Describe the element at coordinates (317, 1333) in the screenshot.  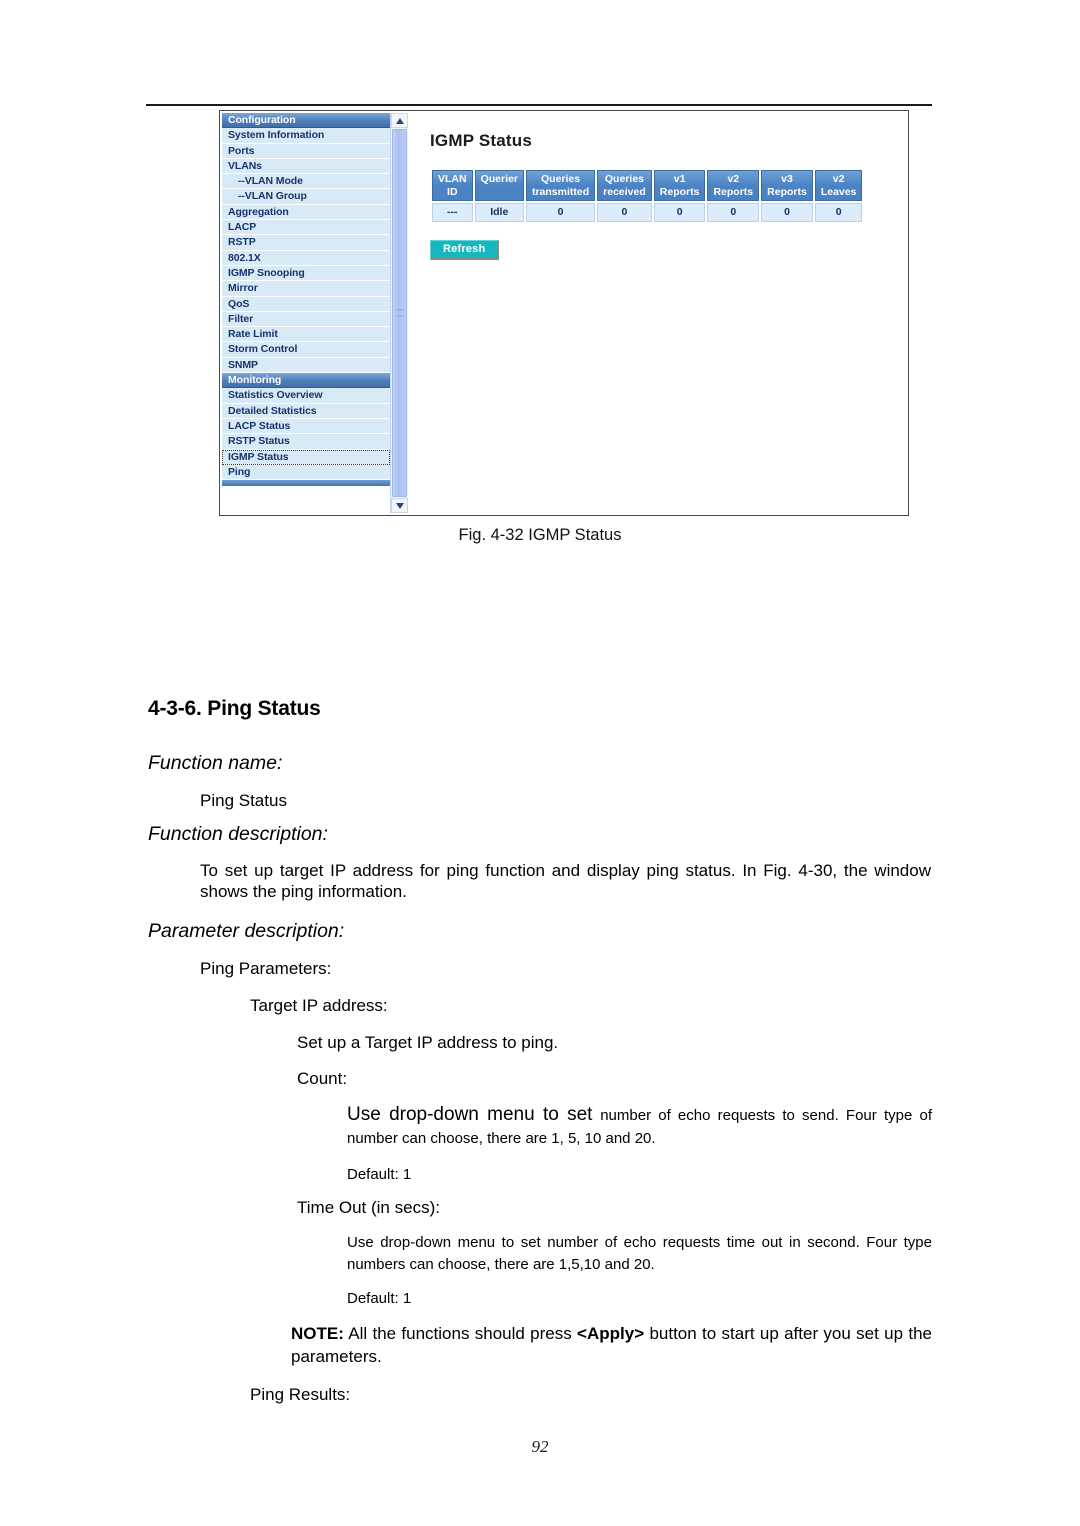
I see `note-prefix: NOTE:` at that location.